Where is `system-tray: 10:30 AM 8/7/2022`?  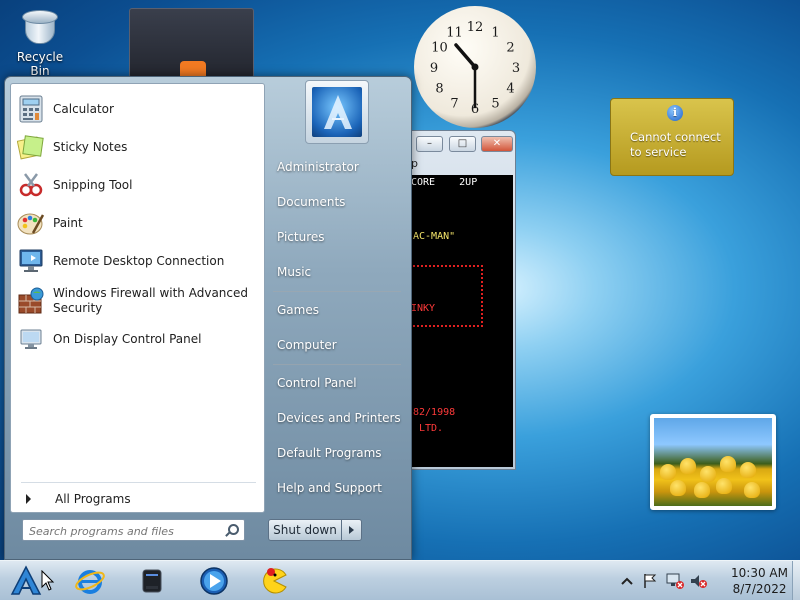 system-tray: 10:30 AM 8/7/2022 is located at coordinates (705, 580).